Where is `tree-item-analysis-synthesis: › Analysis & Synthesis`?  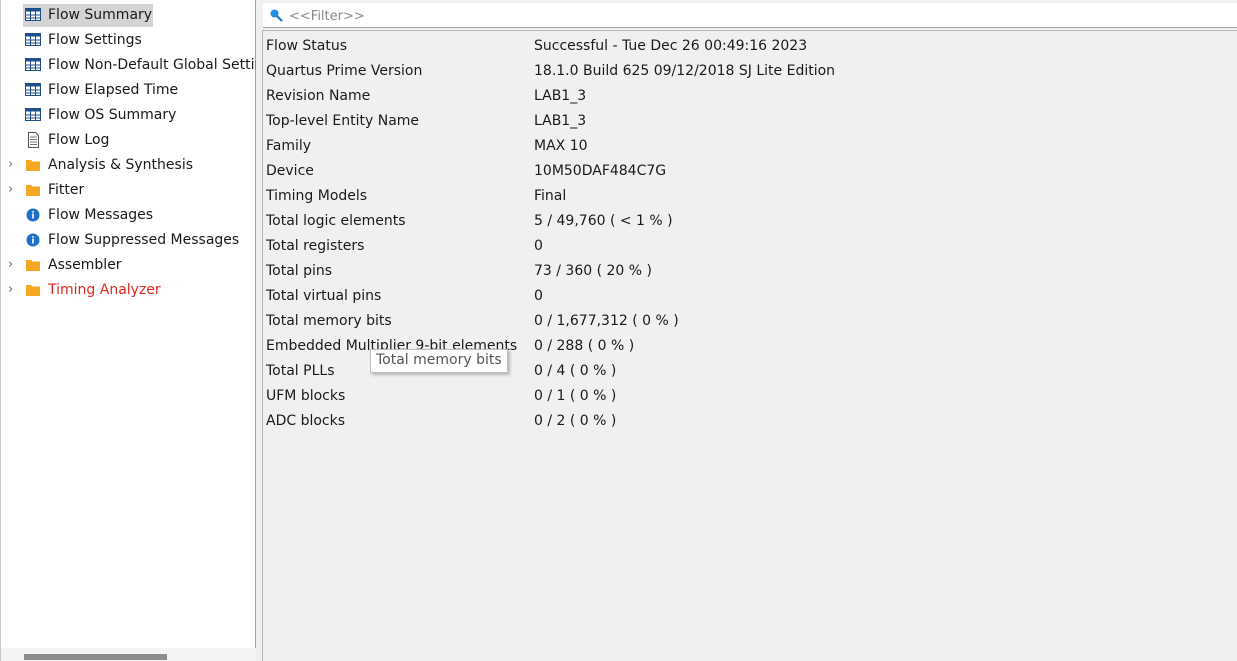
tree-item-analysis-synthesis: › Analysis & Synthesis is located at coordinates (129, 165).